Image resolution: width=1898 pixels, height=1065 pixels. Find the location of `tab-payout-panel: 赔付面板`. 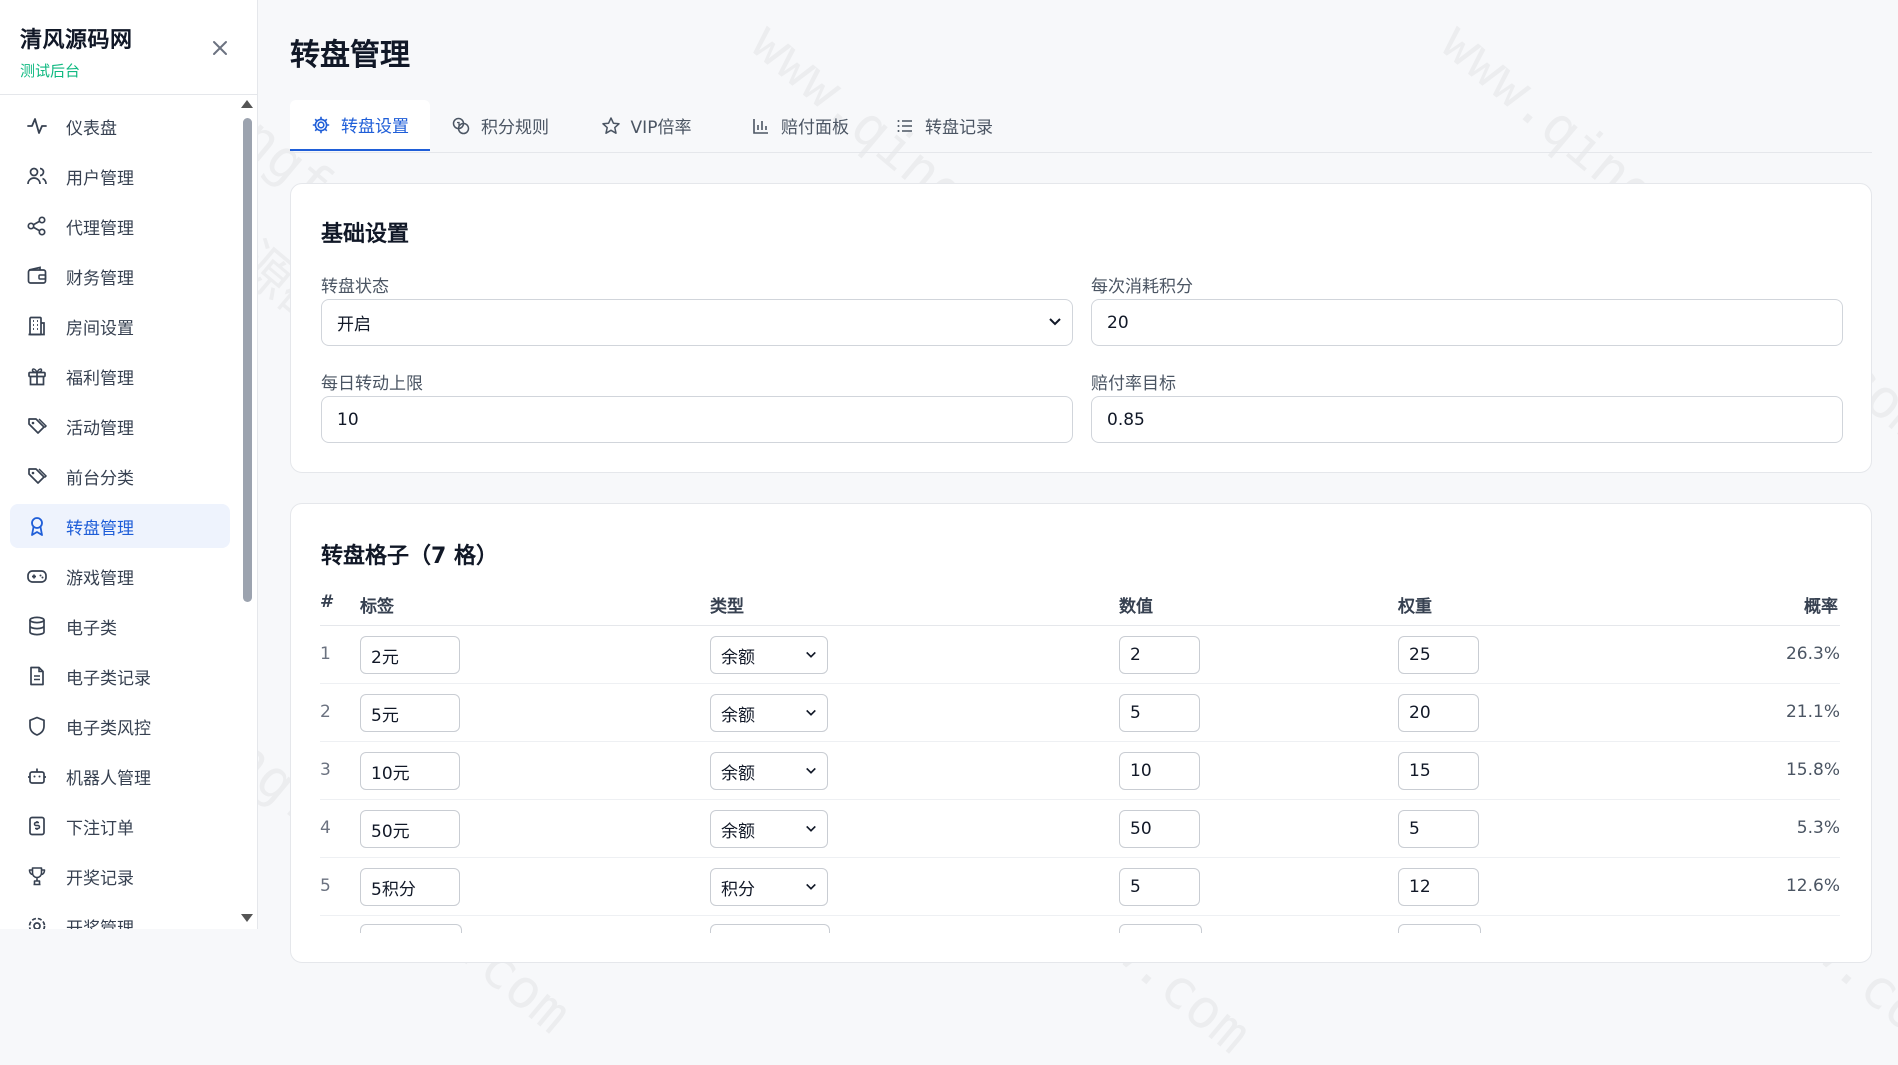

tab-payout-panel: 赔付面板 is located at coordinates (800, 125).